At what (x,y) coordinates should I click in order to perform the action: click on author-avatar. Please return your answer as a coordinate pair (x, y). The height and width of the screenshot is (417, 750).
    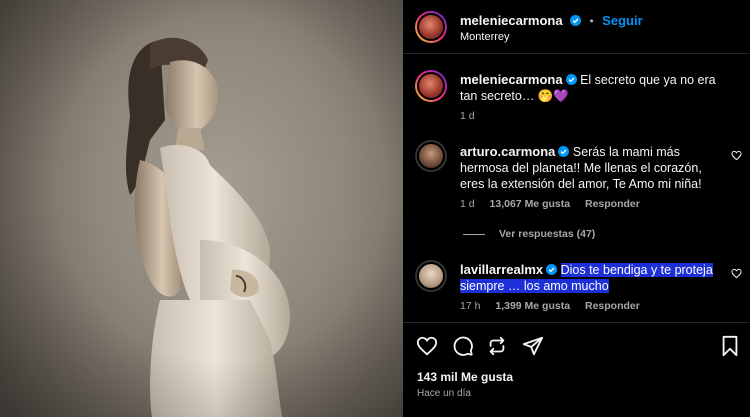
    Looking at the image, I should click on (431, 27).